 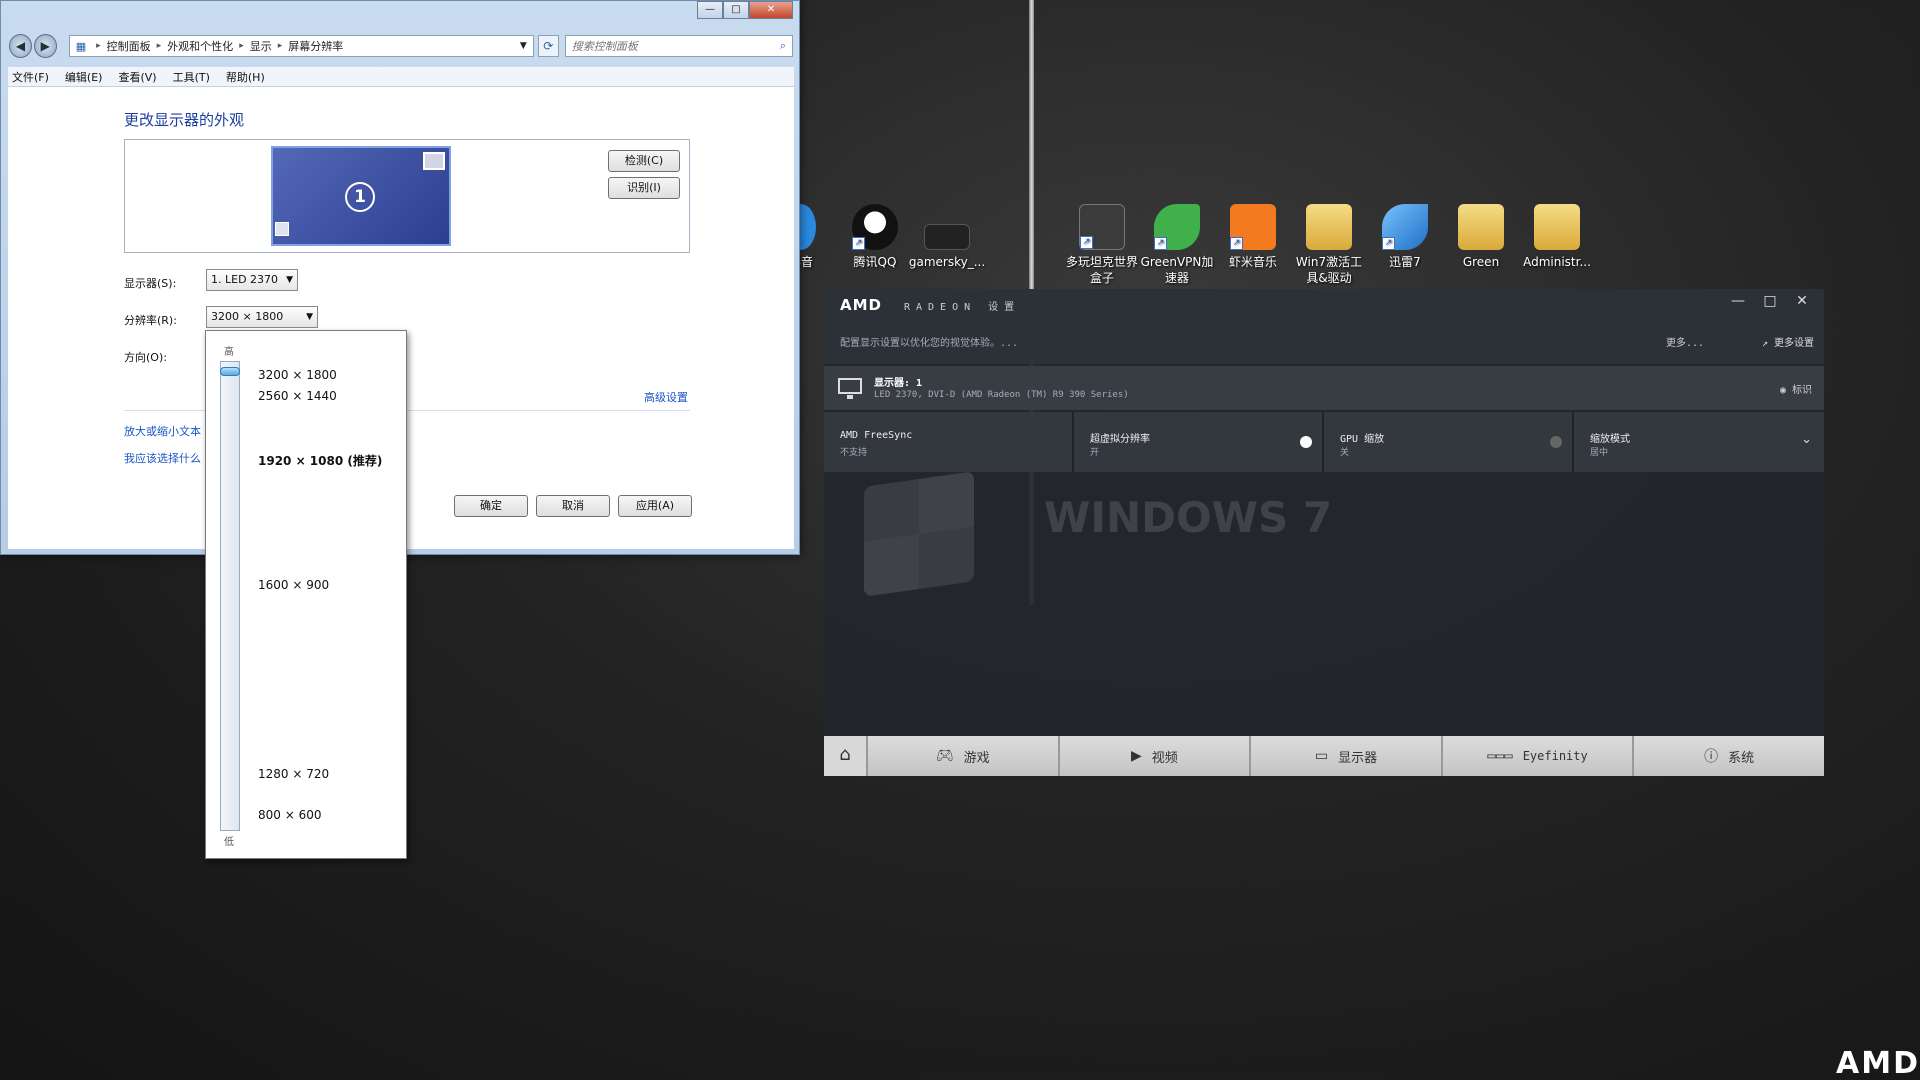 What do you see at coordinates (45, 46) in the screenshot?
I see `forward-button: ▶` at bounding box center [45, 46].